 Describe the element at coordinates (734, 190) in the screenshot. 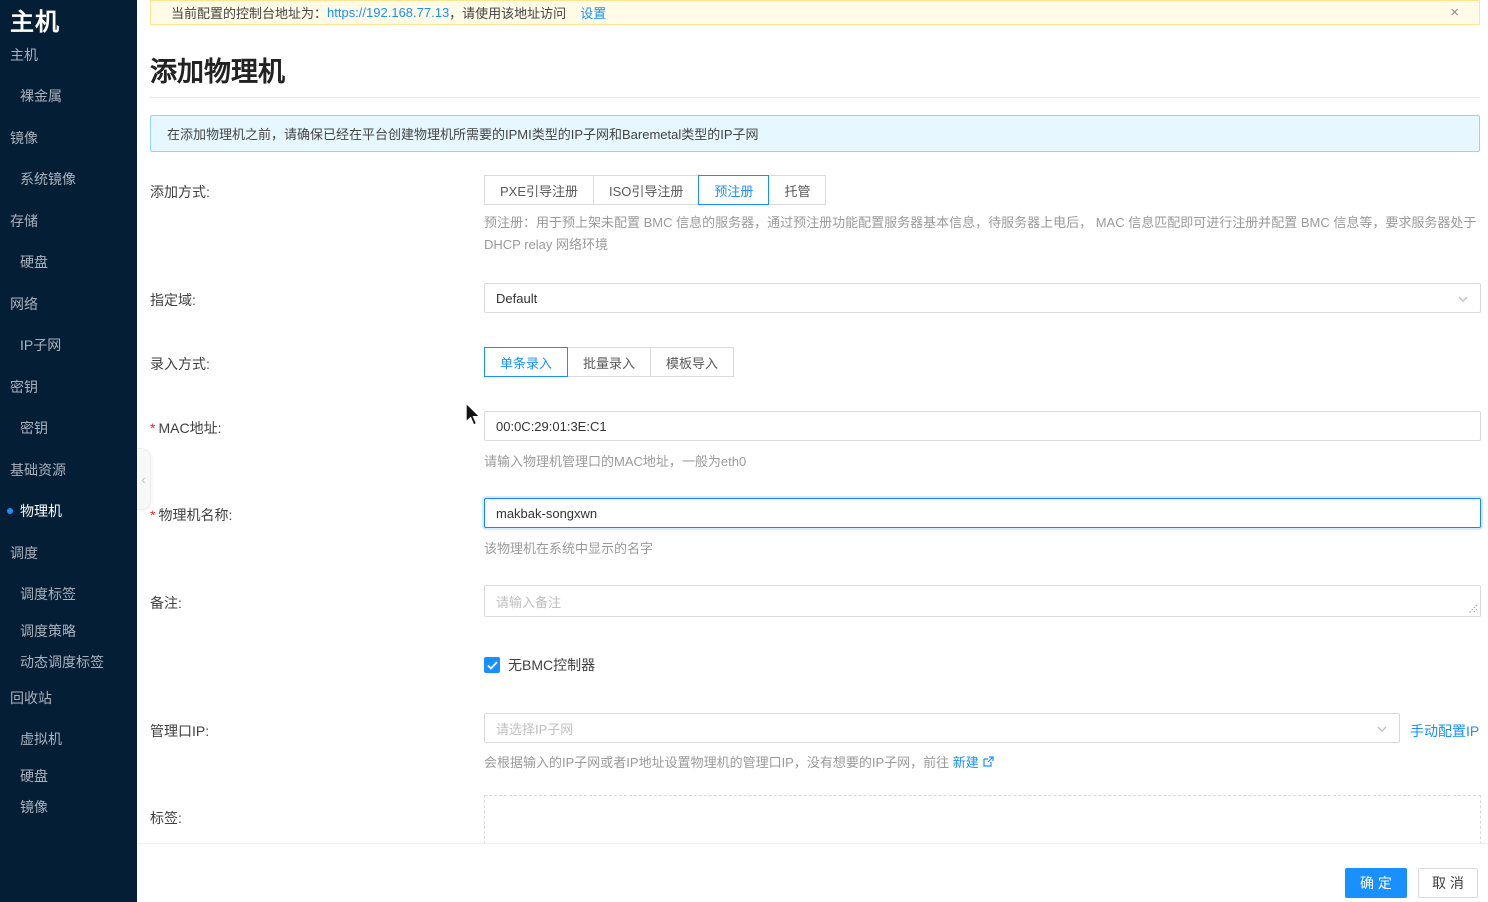

I see `tab-pre-register: 预注册` at that location.